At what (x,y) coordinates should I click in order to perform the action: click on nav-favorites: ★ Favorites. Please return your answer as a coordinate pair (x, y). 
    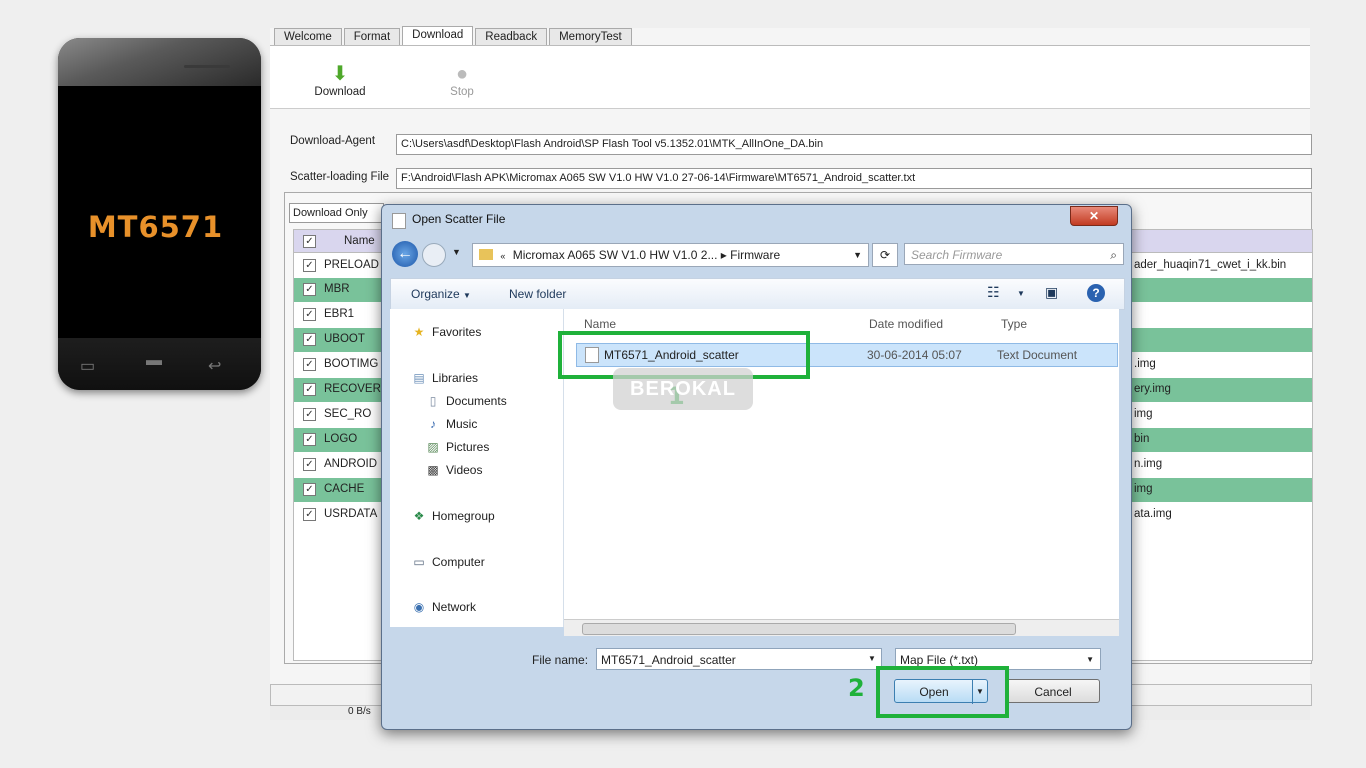
    Looking at the image, I should click on (447, 332).